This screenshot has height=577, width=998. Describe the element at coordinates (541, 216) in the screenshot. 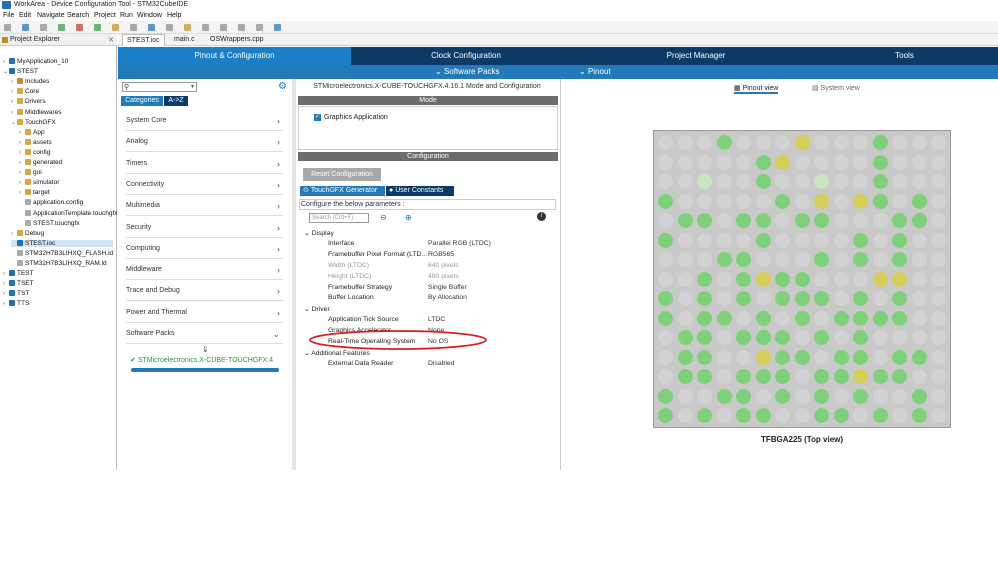

I see `info-icon: i` at that location.